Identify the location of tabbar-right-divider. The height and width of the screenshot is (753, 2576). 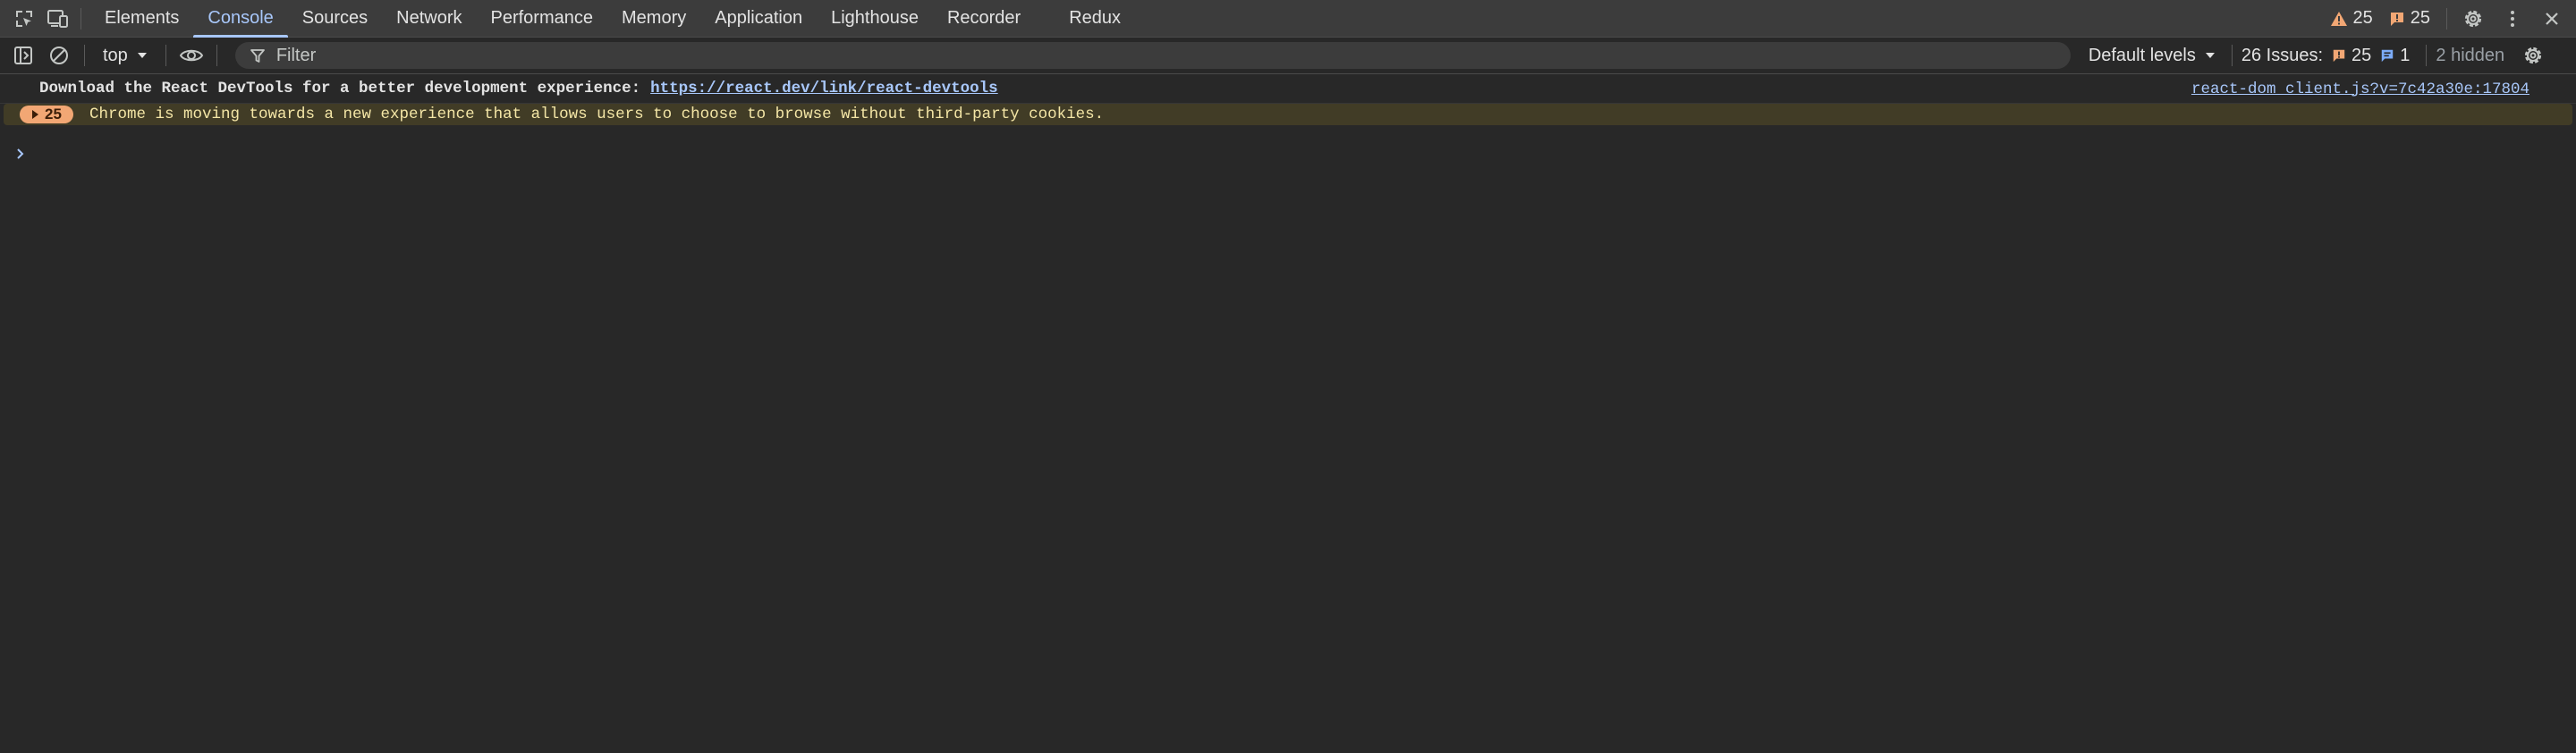
(2446, 18).